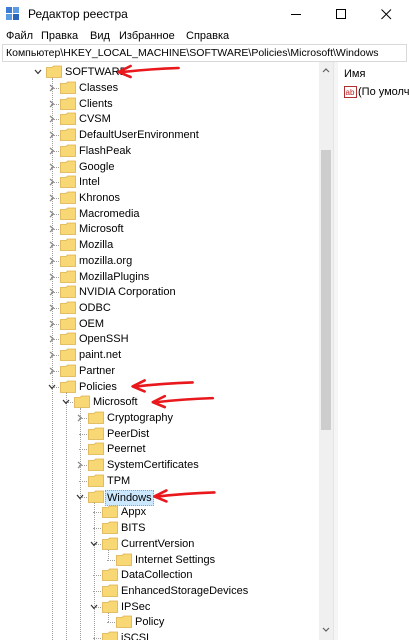 This screenshot has height=640, width=409. I want to click on tree-item: Peernet, so click(161, 449).